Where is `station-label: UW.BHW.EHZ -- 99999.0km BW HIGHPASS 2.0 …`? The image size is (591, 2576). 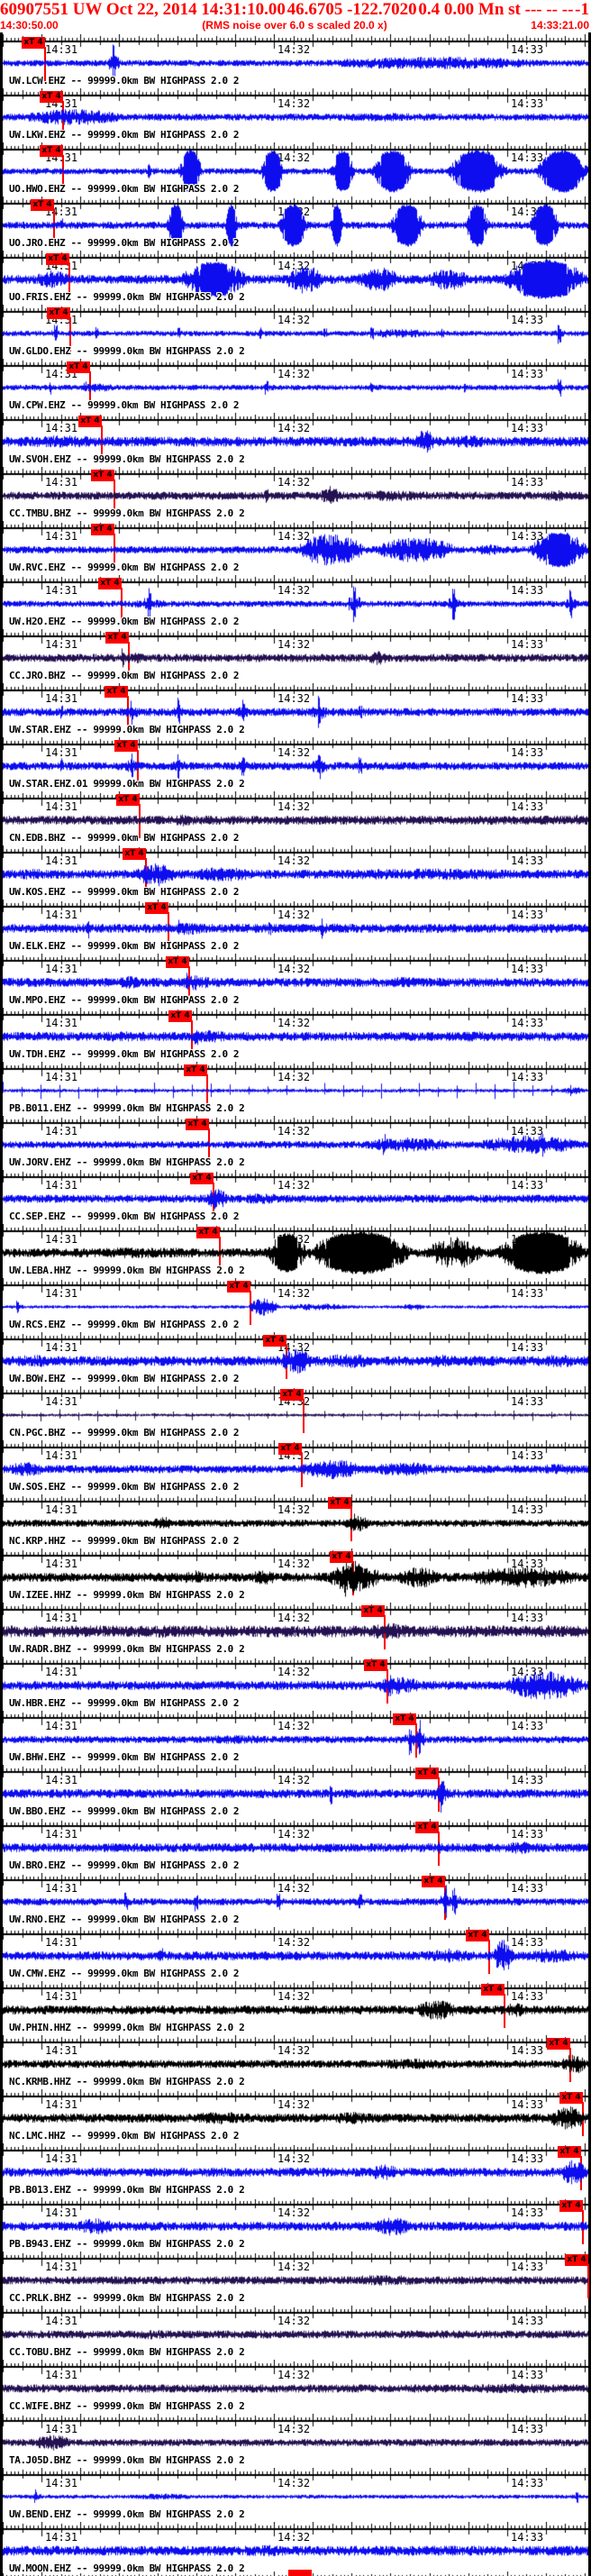
station-label: UW.BHW.EHZ -- 99999.0km BW HIGHPASS 2.0 … is located at coordinates (124, 1757).